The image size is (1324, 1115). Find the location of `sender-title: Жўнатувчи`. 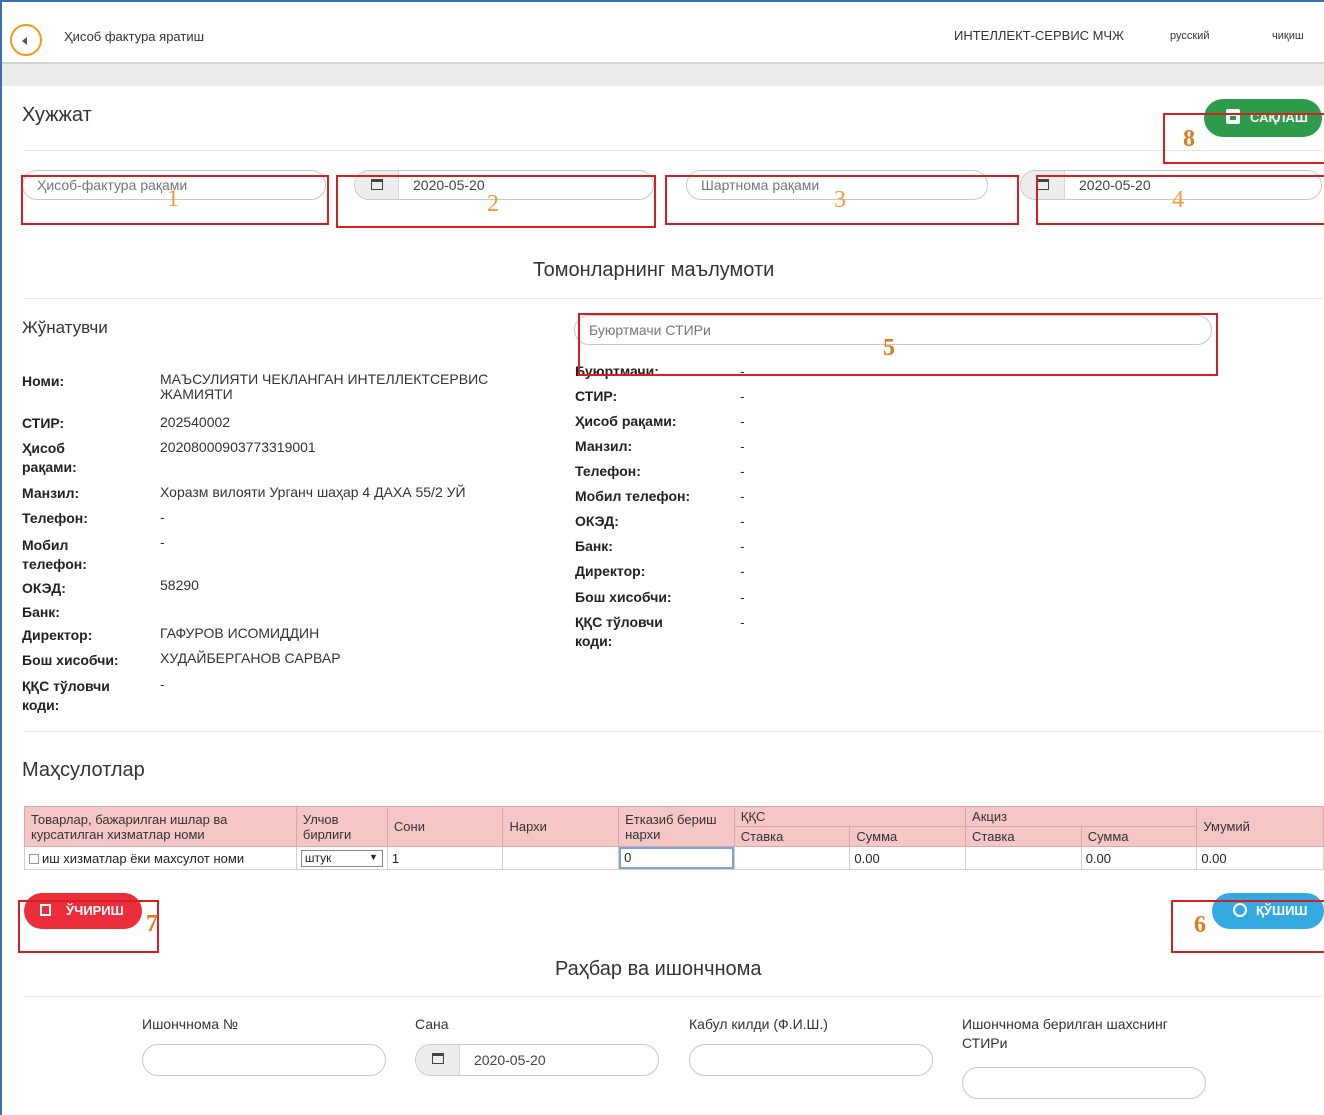

sender-title: Жўнатувчи is located at coordinates (65, 327).